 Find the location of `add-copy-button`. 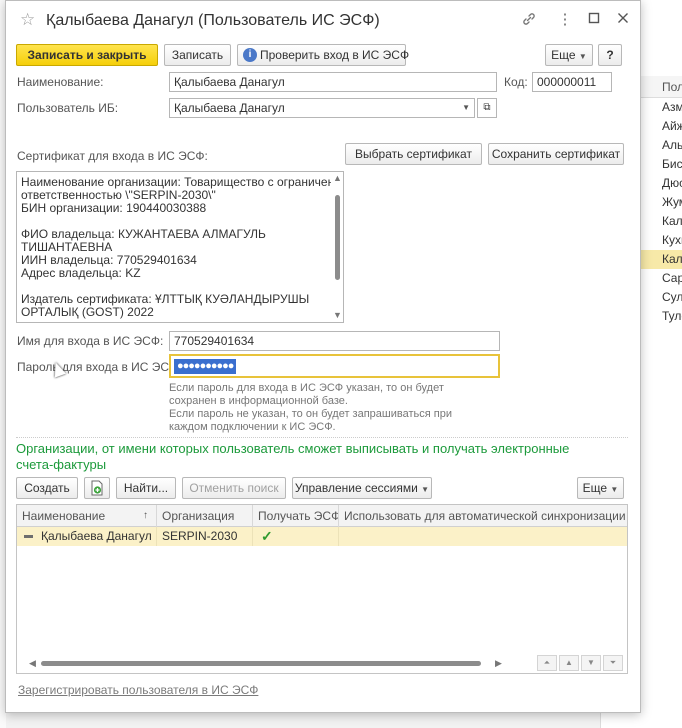

add-copy-button is located at coordinates (97, 488).